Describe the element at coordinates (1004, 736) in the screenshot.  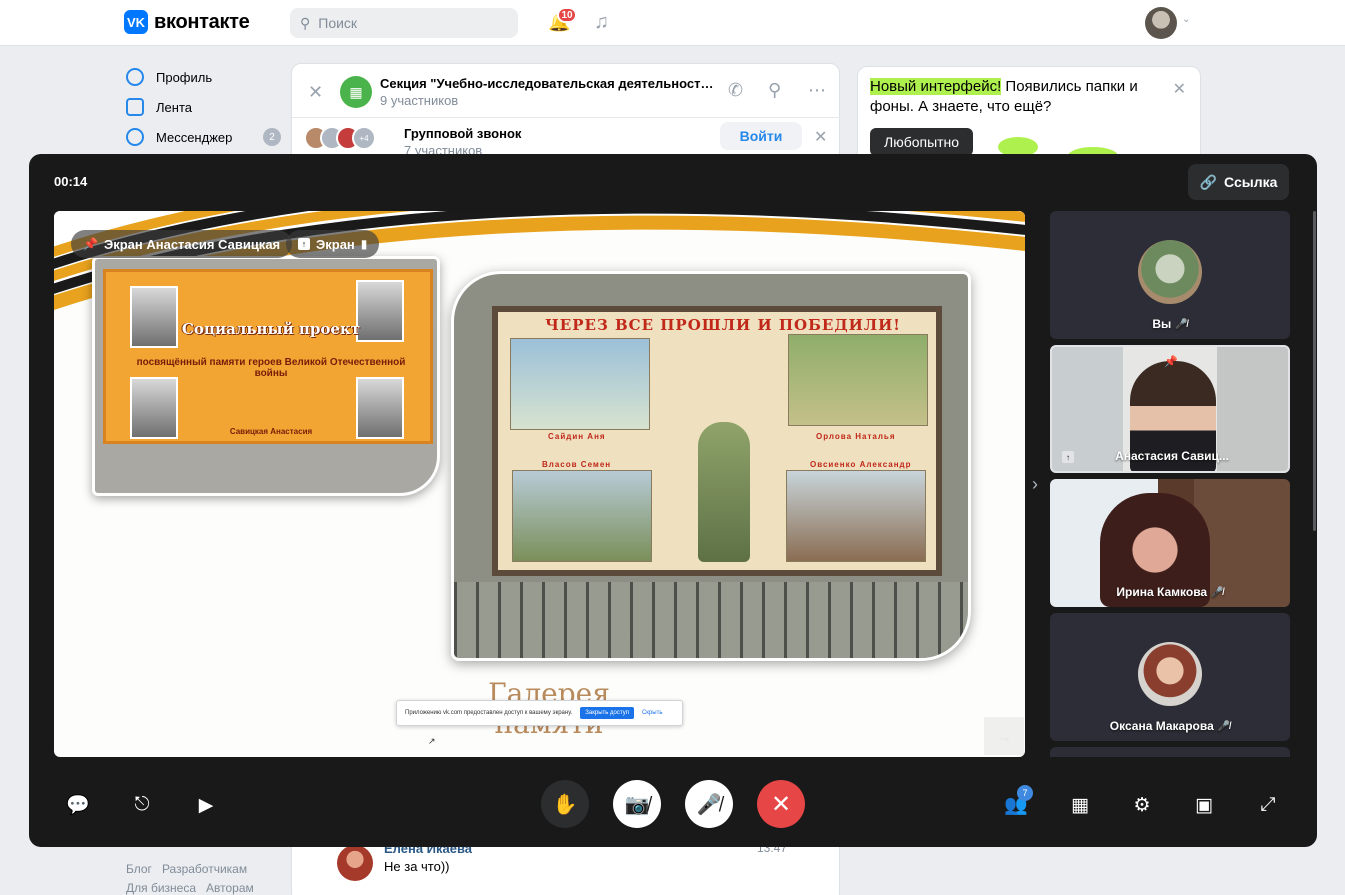
I see `arrow-right-icon: →` at that location.